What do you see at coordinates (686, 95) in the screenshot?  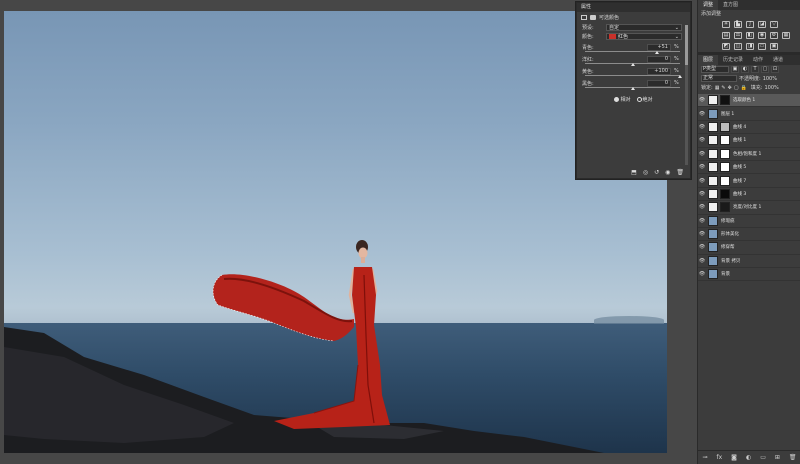 I see `properties-scrollbar` at bounding box center [686, 95].